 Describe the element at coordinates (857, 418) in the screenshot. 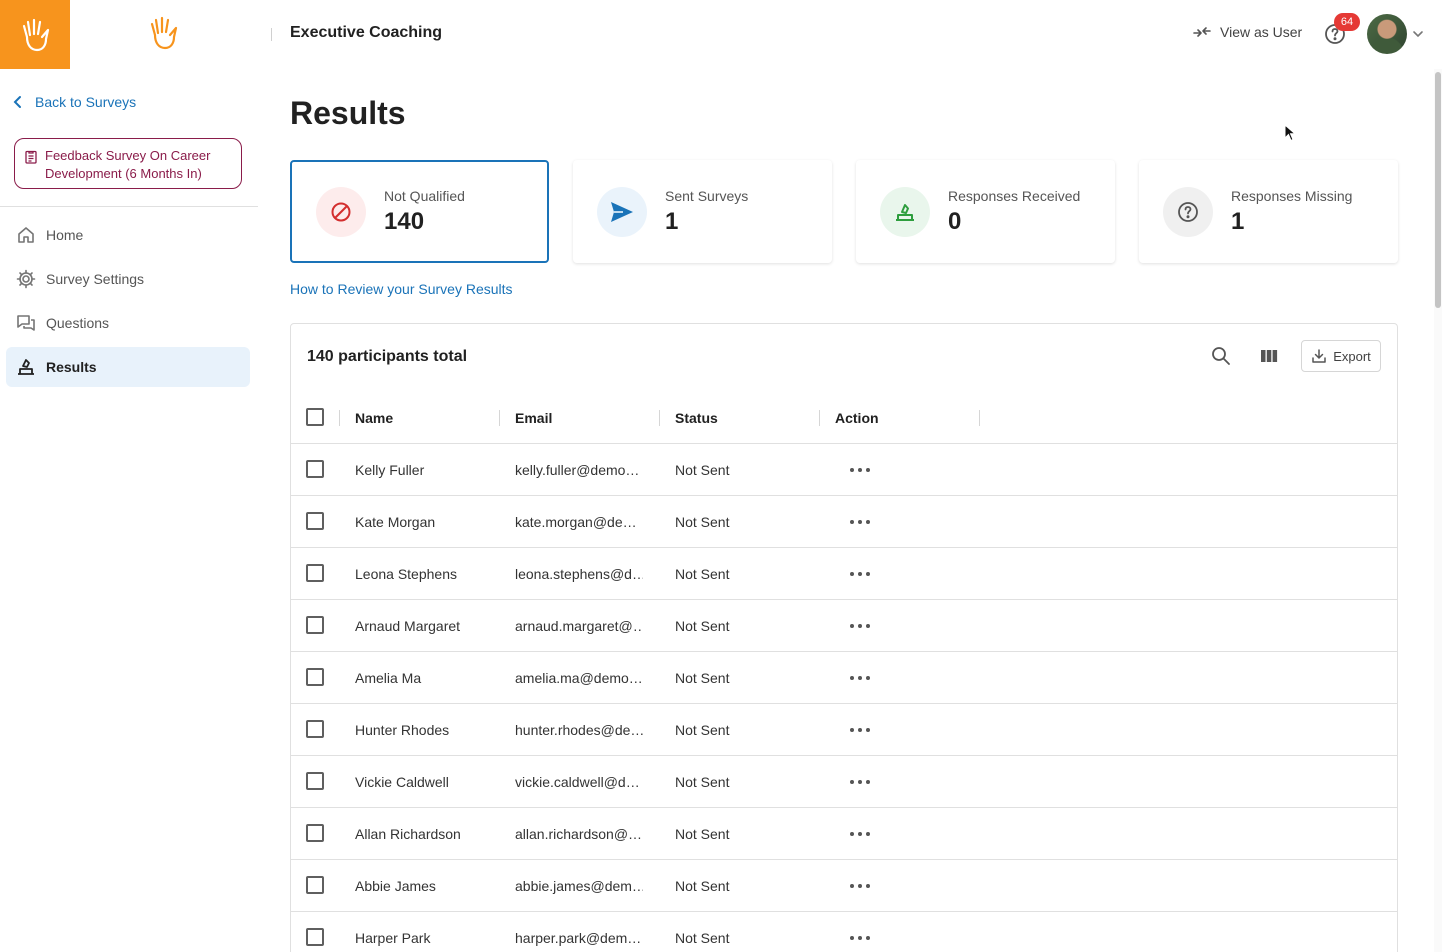

I see `column-header-action: Action` at that location.